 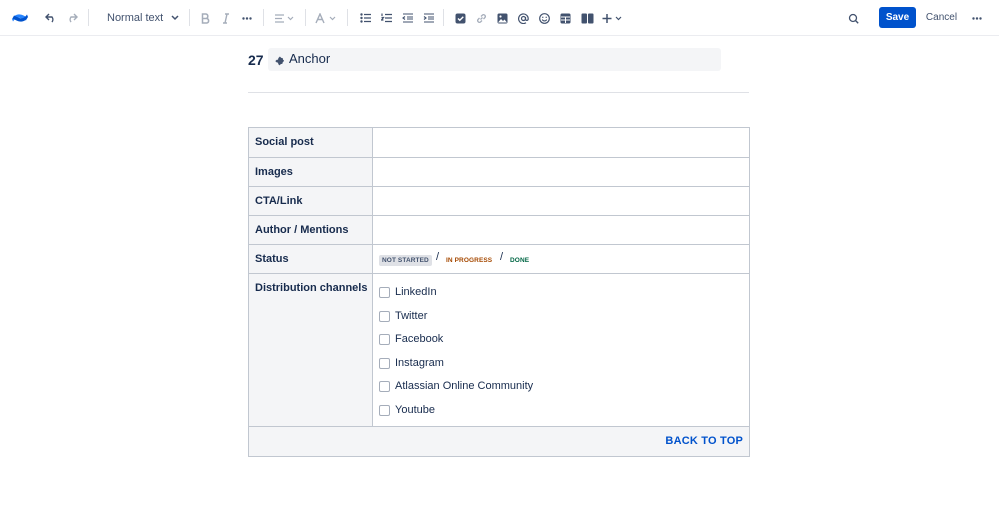 I want to click on redo-icon, so click(x=72, y=18).